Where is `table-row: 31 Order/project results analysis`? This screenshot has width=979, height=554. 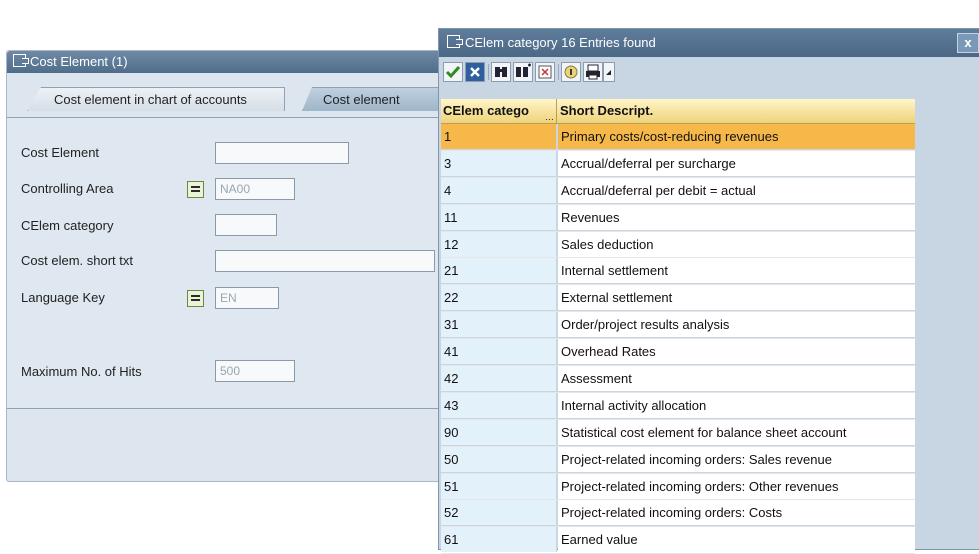 table-row: 31 Order/project results analysis is located at coordinates (678, 326).